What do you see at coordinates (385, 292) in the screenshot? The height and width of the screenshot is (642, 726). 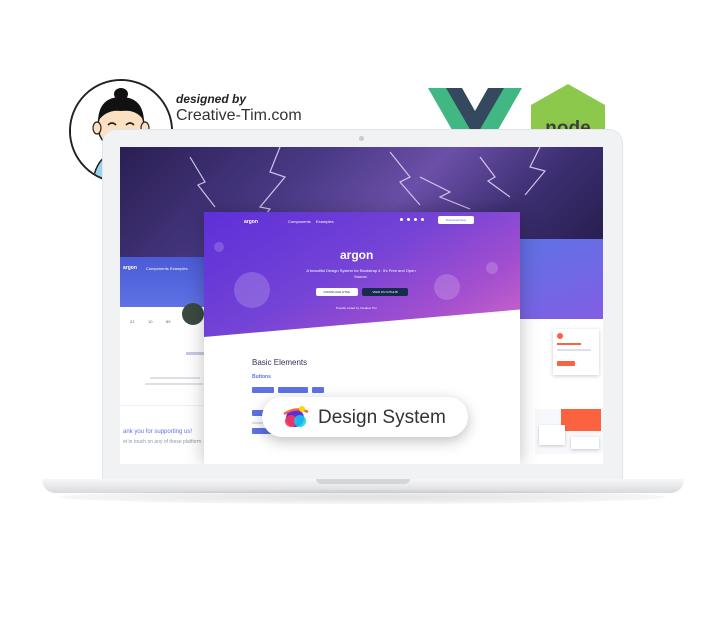 I see `github-button: VIEW ON GITHUB` at bounding box center [385, 292].